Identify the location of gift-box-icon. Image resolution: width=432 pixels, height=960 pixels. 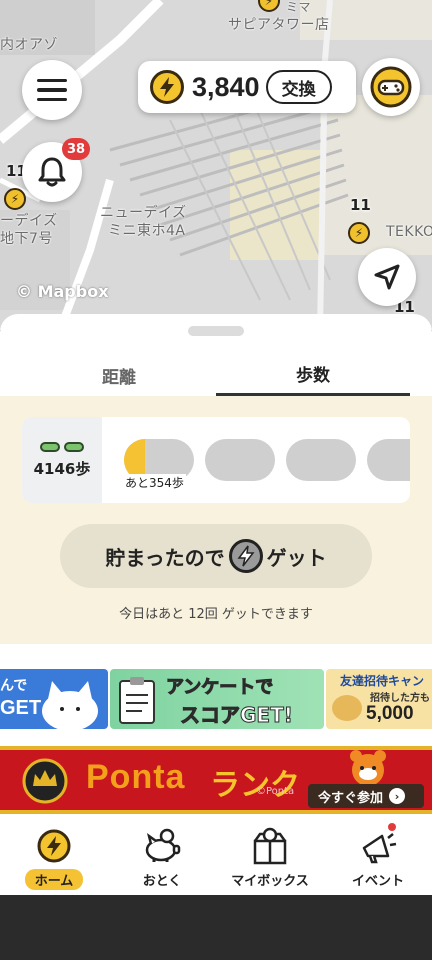
(270, 846).